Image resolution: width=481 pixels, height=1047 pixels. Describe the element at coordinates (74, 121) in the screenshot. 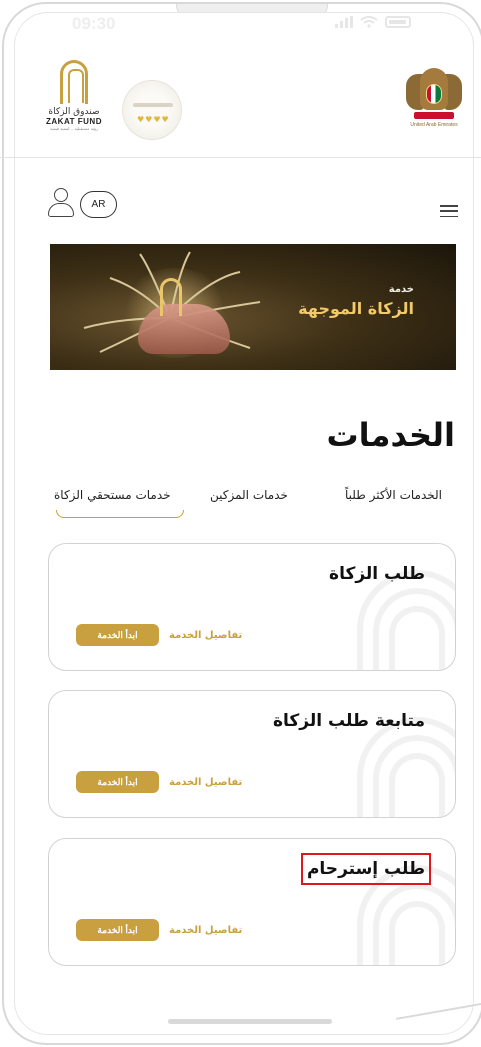

I see `zakat-logo-name-en: ZAKAT FUND` at that location.